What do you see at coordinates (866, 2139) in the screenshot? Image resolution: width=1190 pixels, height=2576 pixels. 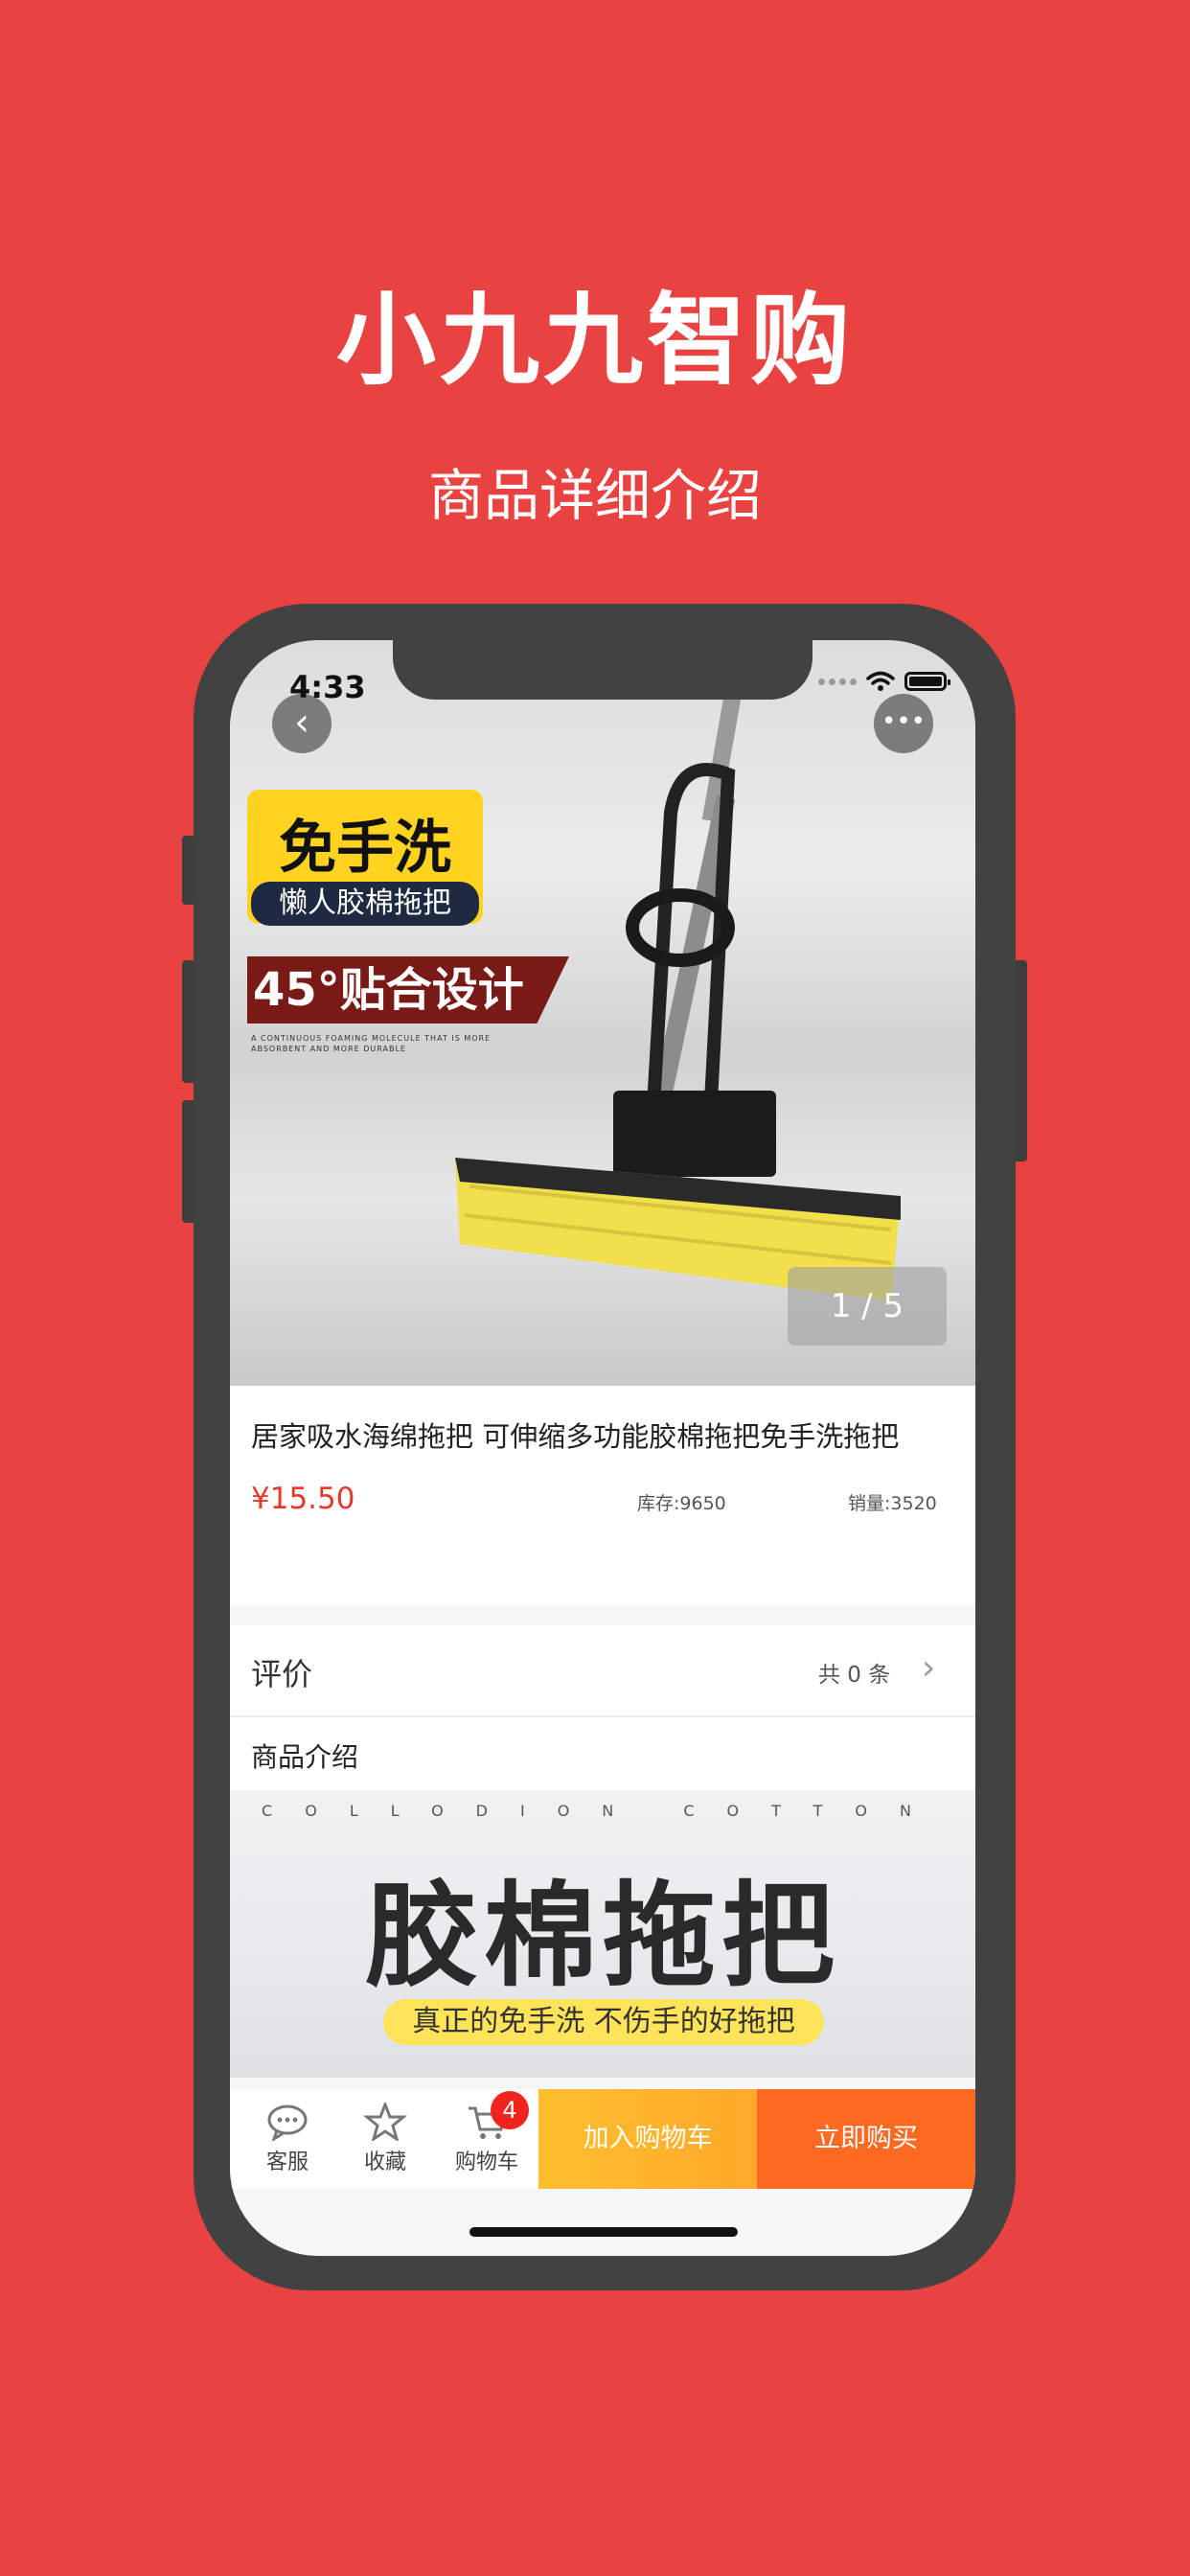 I see `buy-now-button: 立即购买` at bounding box center [866, 2139].